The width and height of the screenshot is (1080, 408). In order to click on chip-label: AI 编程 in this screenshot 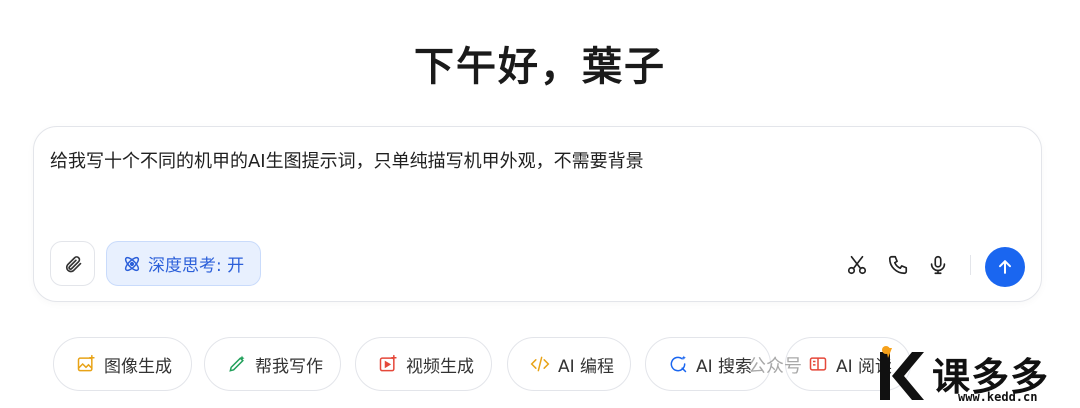, I will do `click(586, 366)`.